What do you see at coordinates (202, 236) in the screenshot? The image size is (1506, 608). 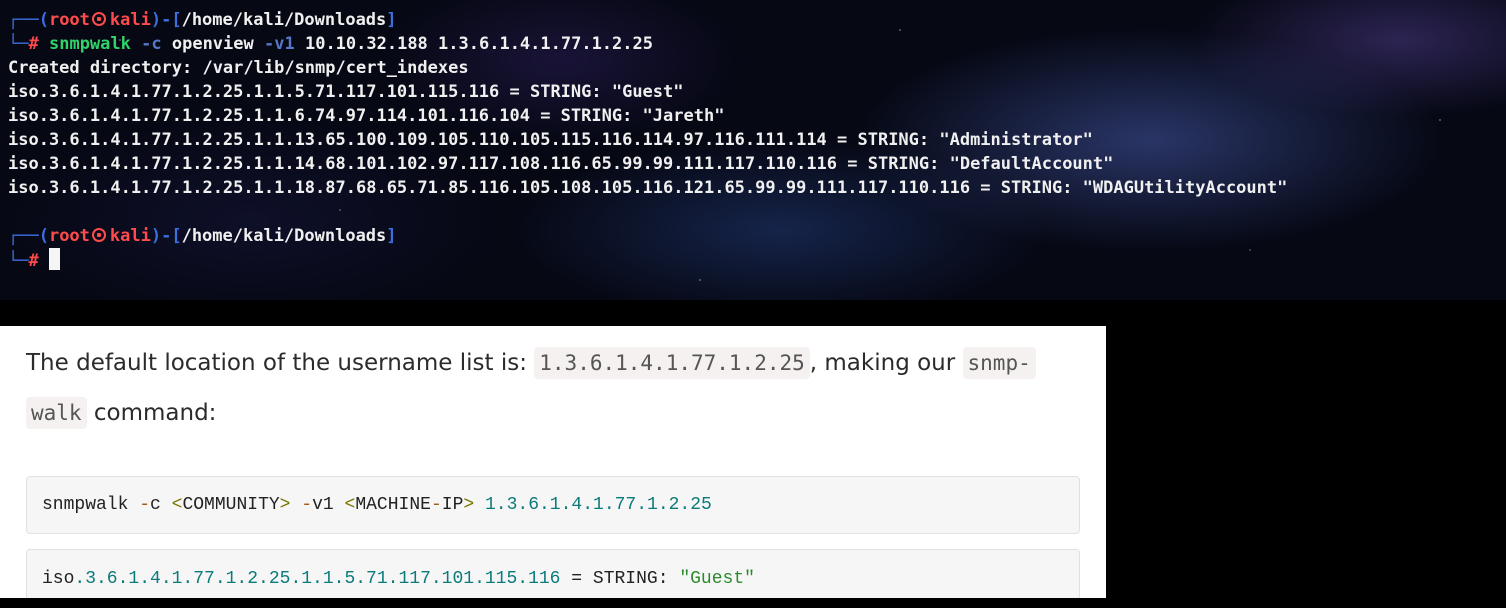 I see `prompt-line-2: ┌──(root kali)-[/home/kali/Downloads]` at bounding box center [202, 236].